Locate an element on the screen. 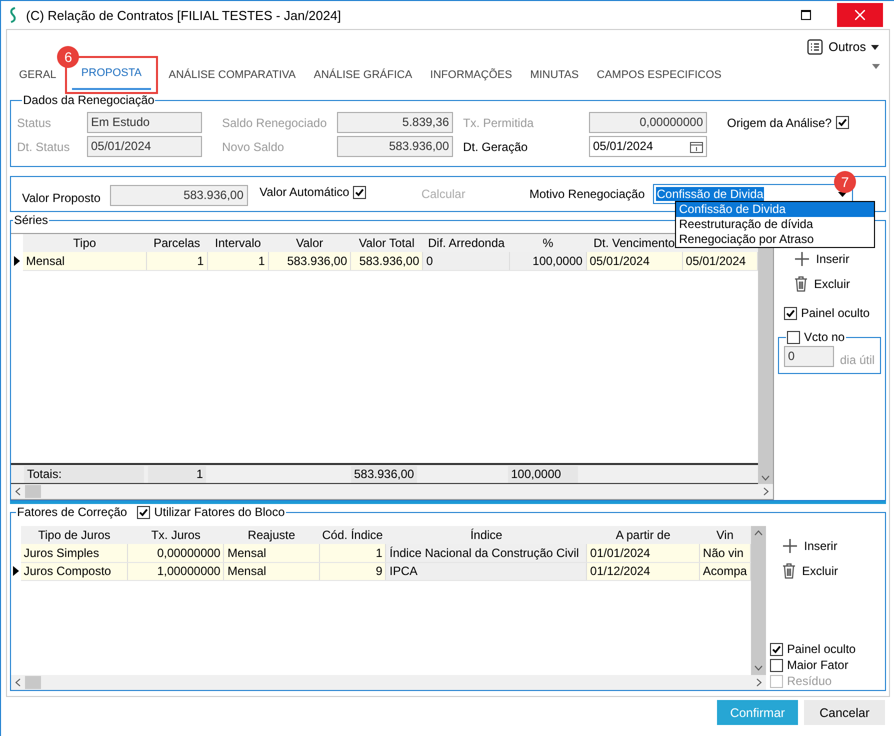 The width and height of the screenshot is (894, 736). vertical-scrollbar is located at coordinates (758, 600).